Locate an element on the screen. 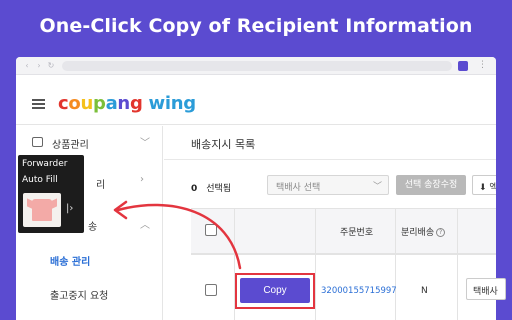 The width and height of the screenshot is (512, 320). hamburger-menu-icon is located at coordinates (38, 104).